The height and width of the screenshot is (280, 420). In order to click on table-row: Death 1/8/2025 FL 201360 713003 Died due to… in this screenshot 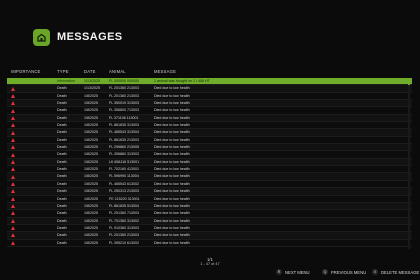, I will do `click(209, 214)`.